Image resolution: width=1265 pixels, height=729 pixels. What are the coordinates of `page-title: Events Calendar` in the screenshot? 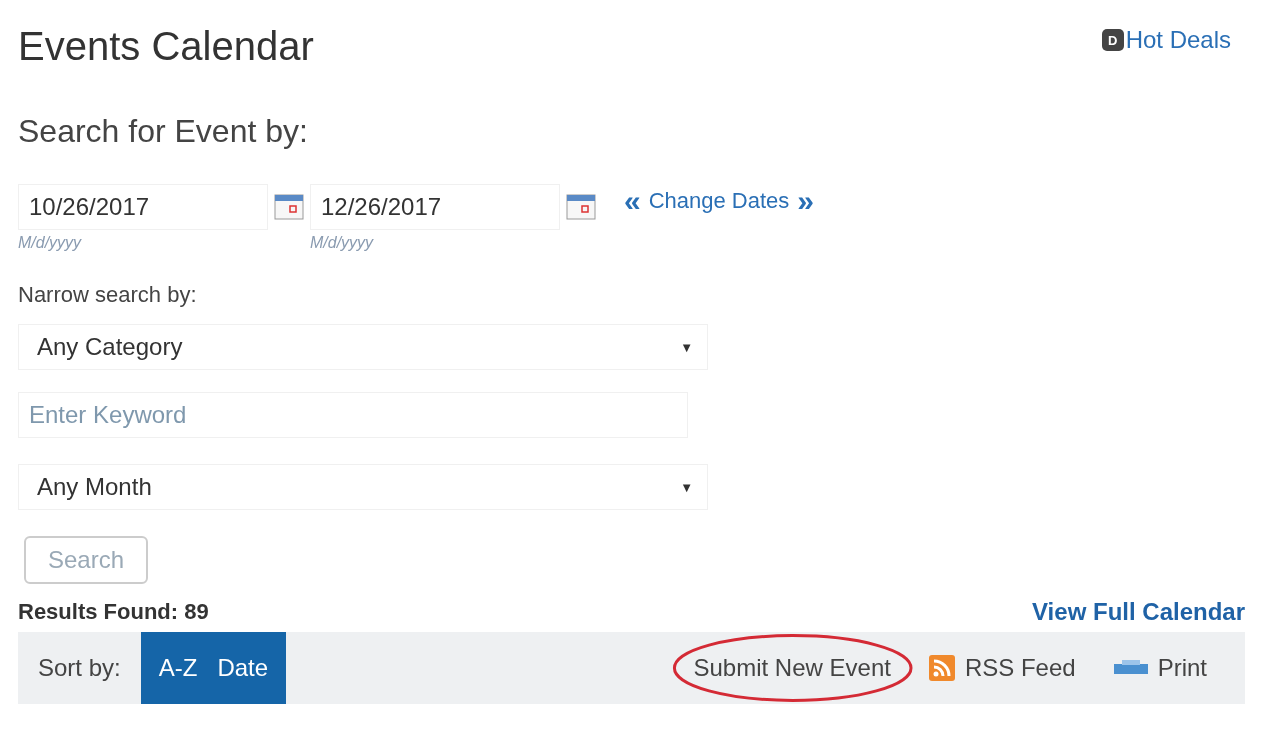 It's located at (166, 46).